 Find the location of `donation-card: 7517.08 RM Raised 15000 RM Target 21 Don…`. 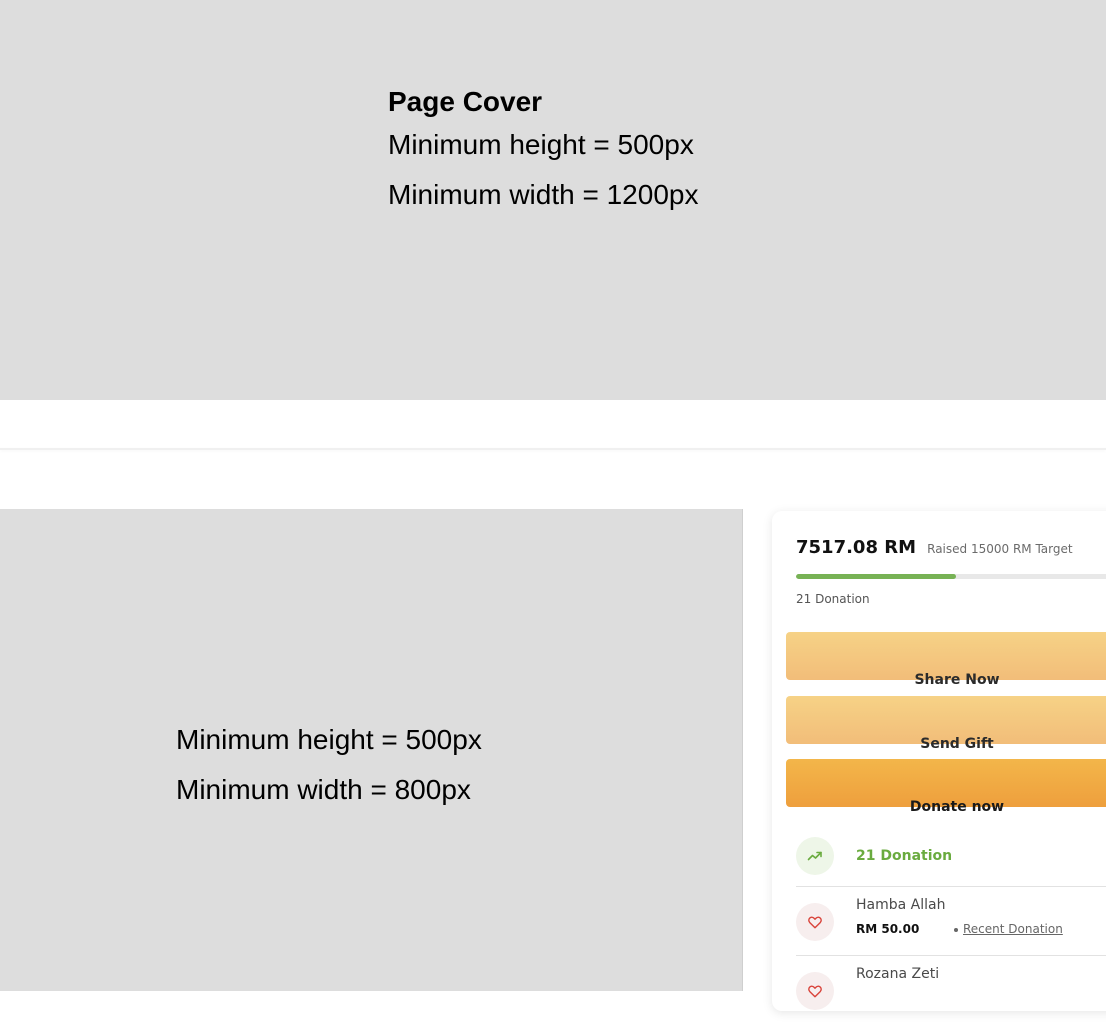

donation-card: 7517.08 RM Raised 15000 RM Target 21 Don… is located at coordinates (939, 761).